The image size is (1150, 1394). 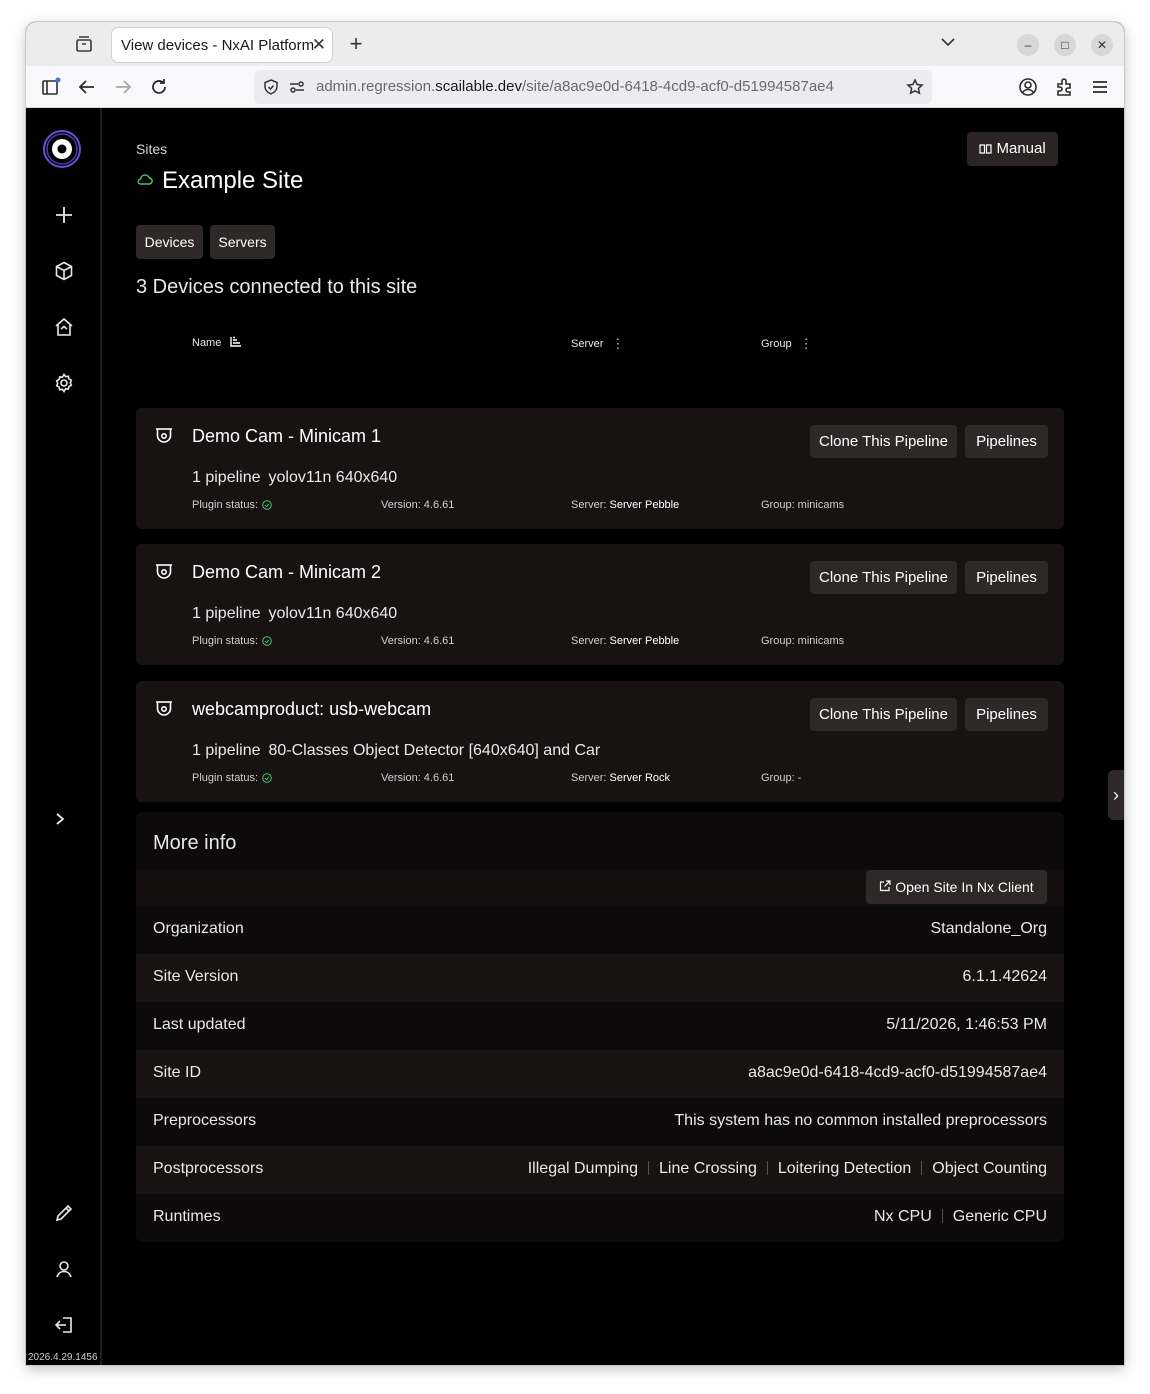 I want to click on close-window-icon: ✕, so click(x=1102, y=45).